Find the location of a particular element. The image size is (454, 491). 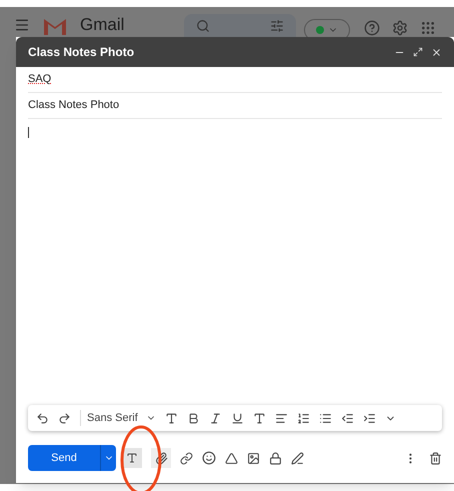

align-icon is located at coordinates (281, 418).